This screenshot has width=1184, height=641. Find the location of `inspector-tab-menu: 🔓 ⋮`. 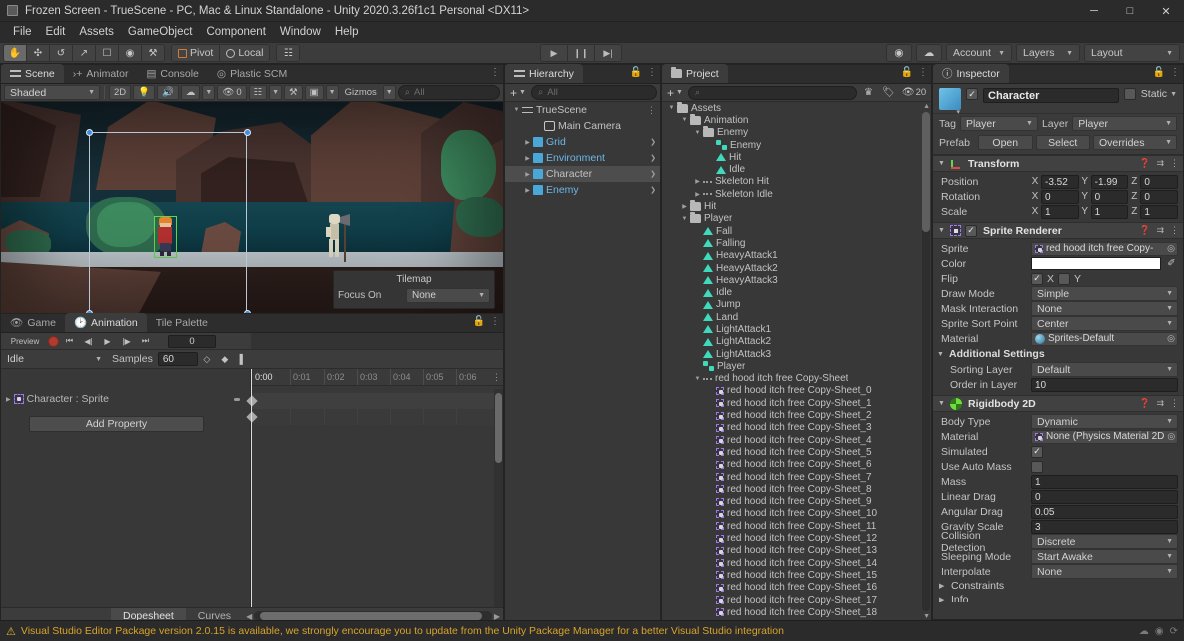

inspector-tab-menu: 🔓 ⋮ is located at coordinates (1166, 72).